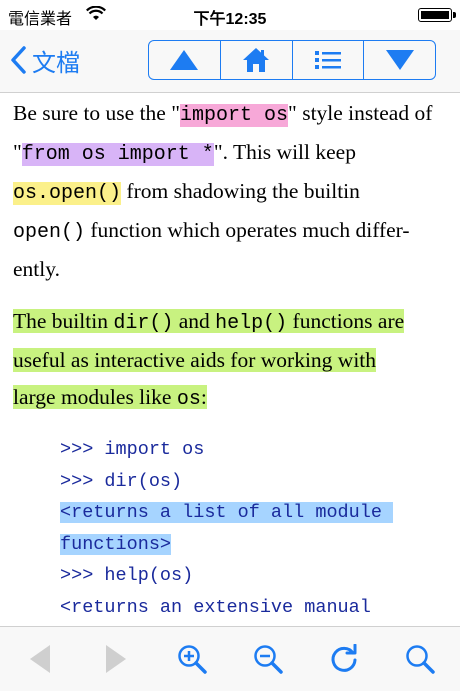  I want to click on forward-page-button, so click(116, 659).